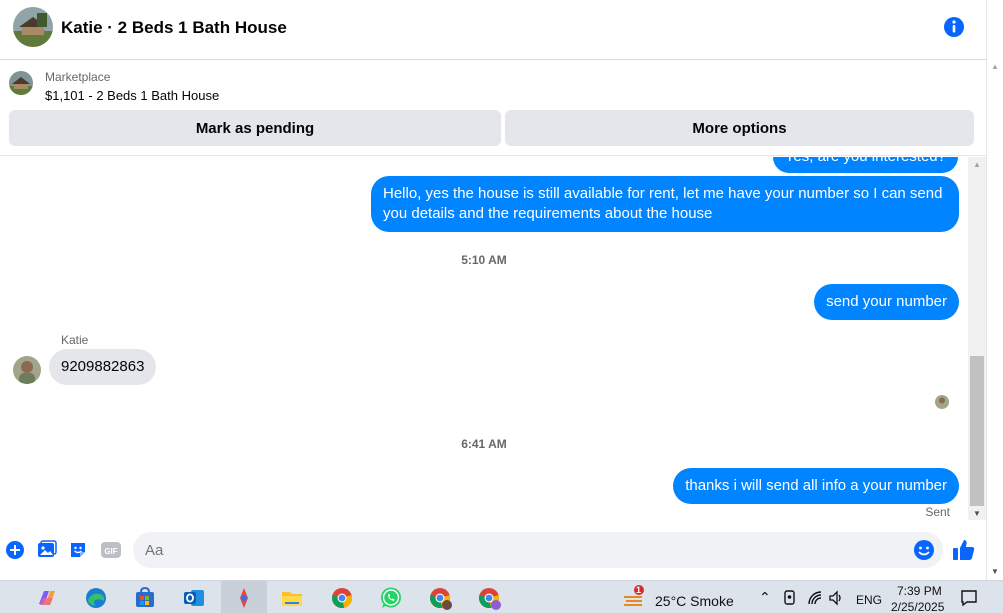 The width and height of the screenshot is (1003, 613). Describe the element at coordinates (27, 370) in the screenshot. I see `katie-avatar` at that location.